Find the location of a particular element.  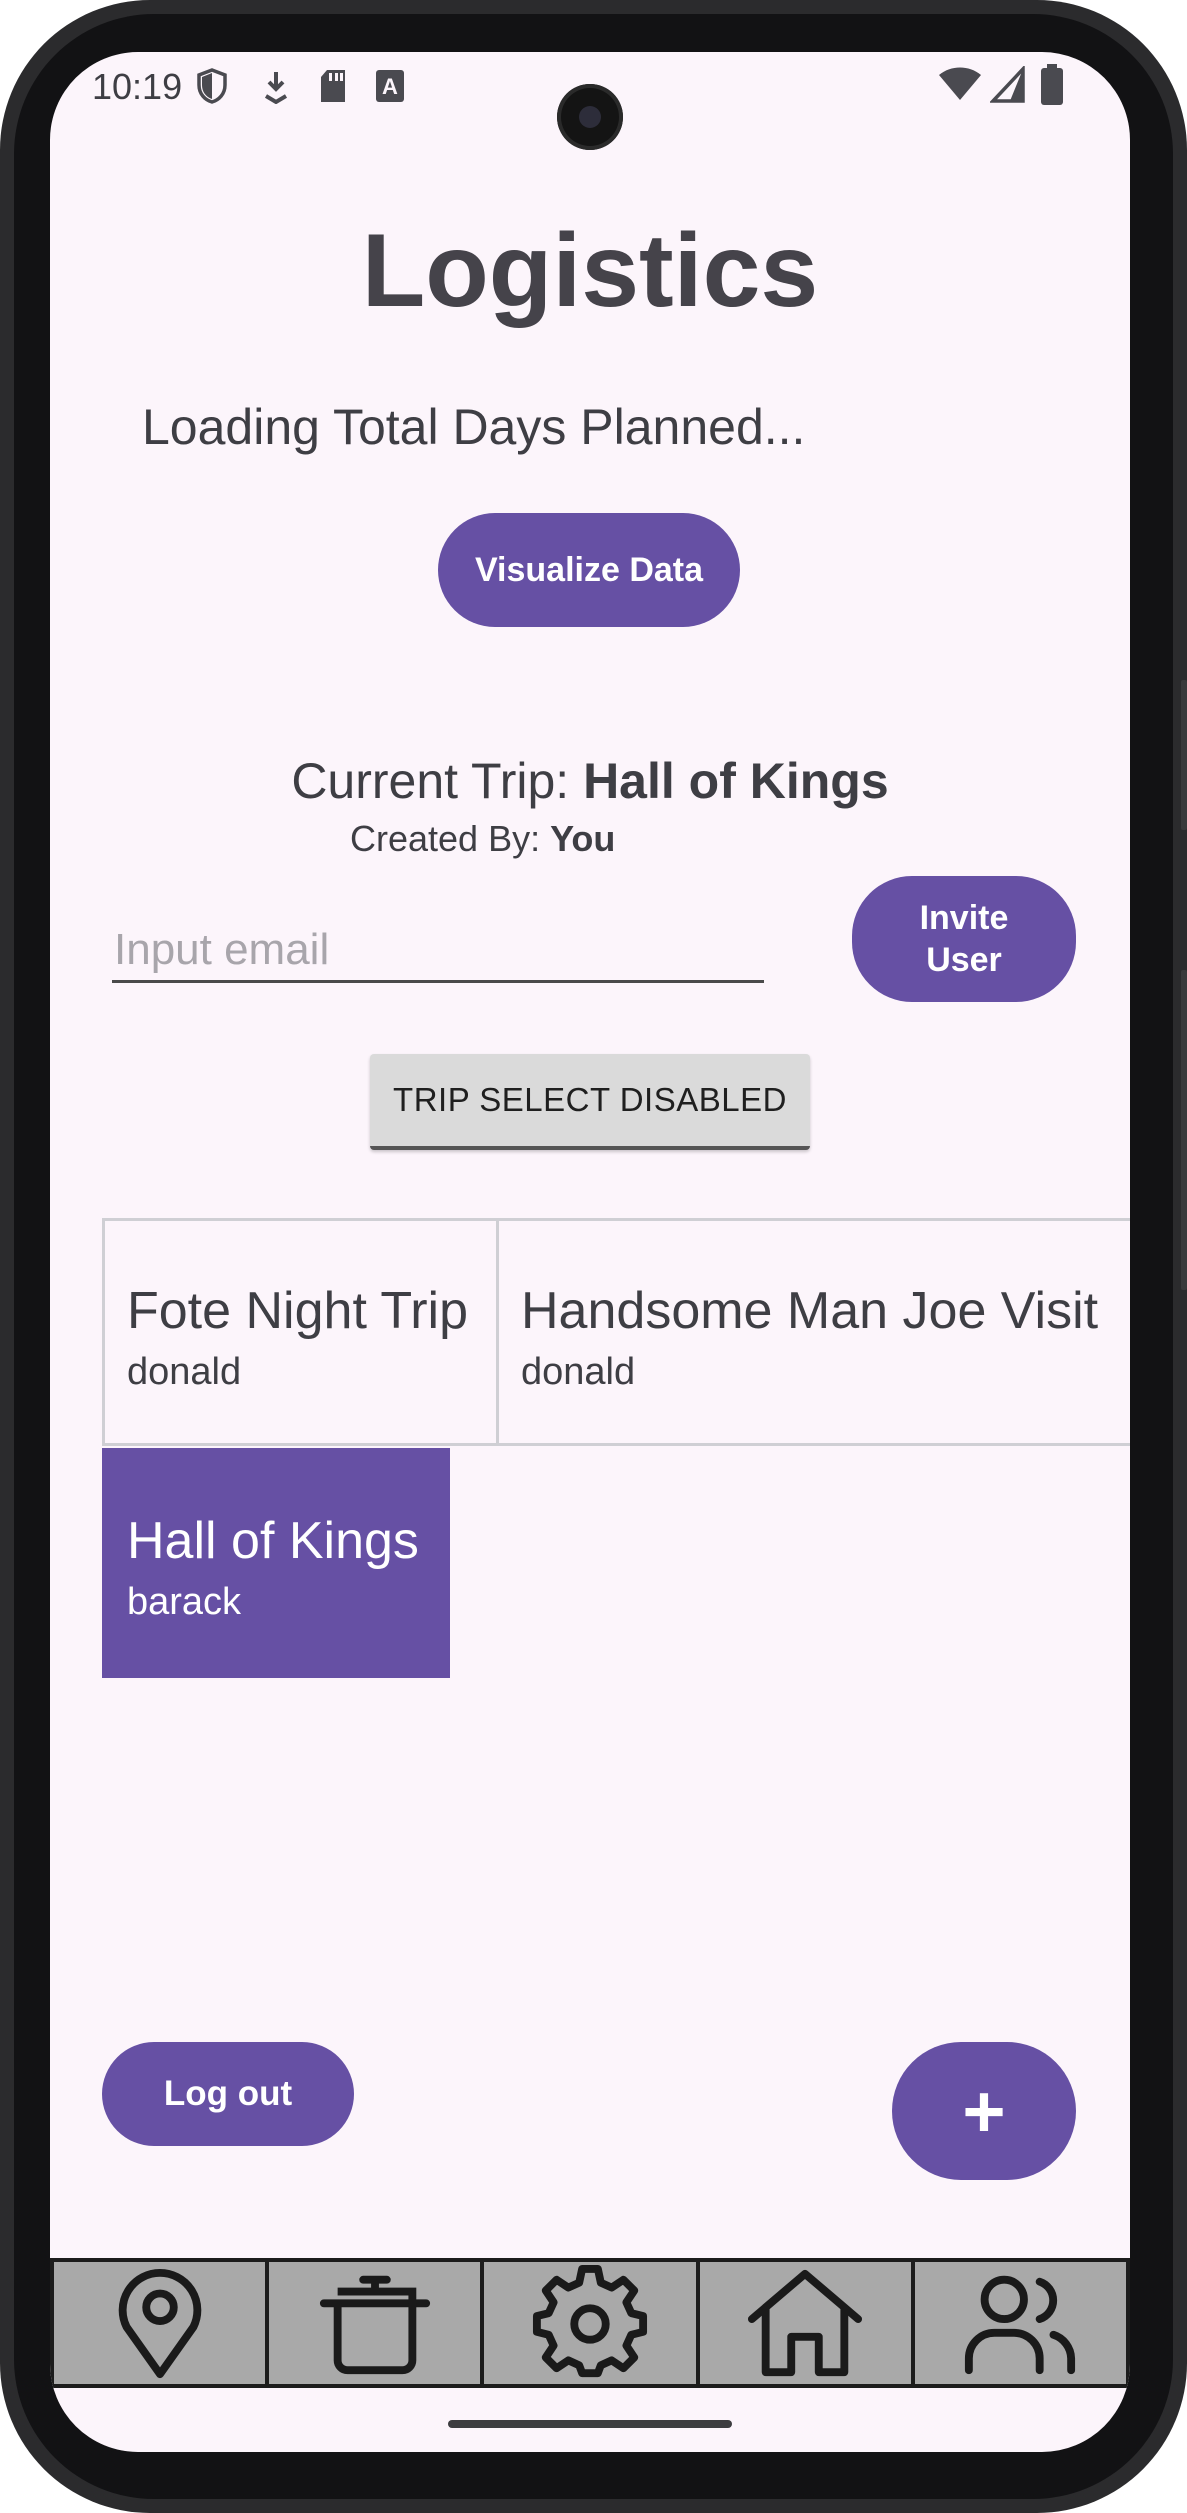

keyboard-a-icon: A is located at coordinates (390, 86).